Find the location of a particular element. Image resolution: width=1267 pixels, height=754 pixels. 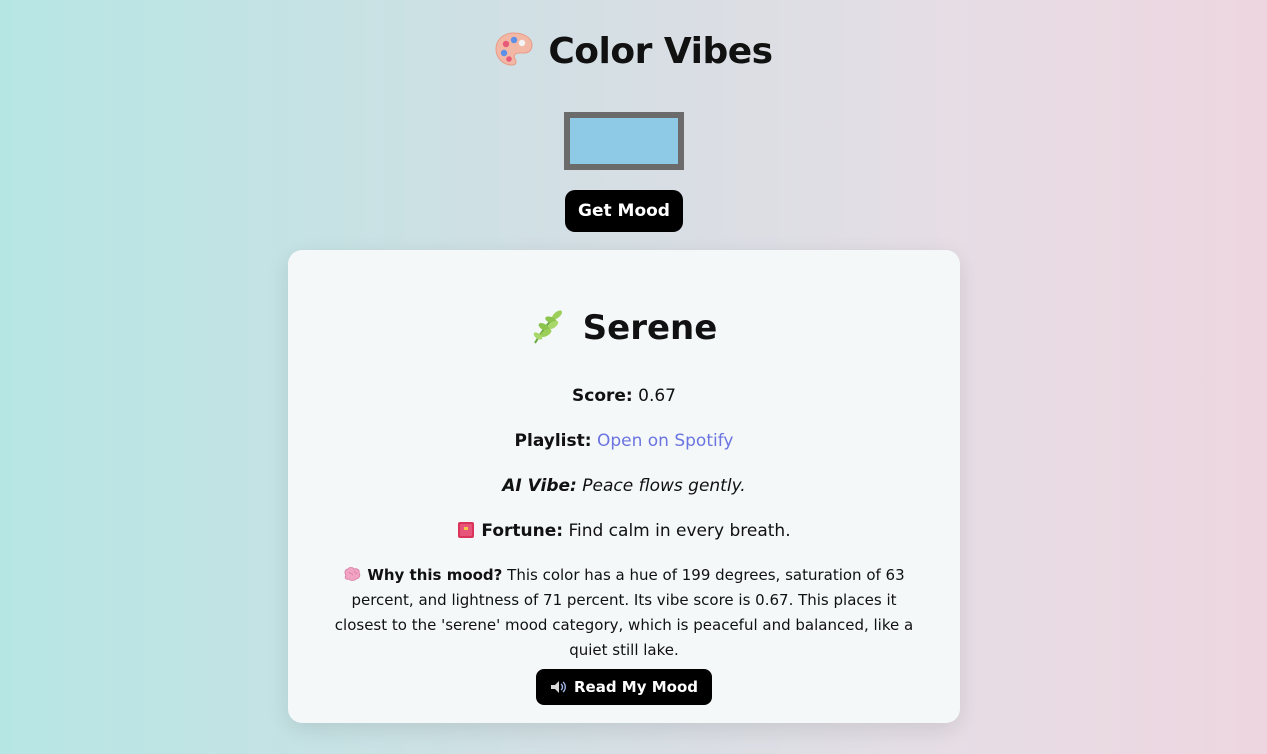

fortune-text: Find calm in every breath. is located at coordinates (679, 531).